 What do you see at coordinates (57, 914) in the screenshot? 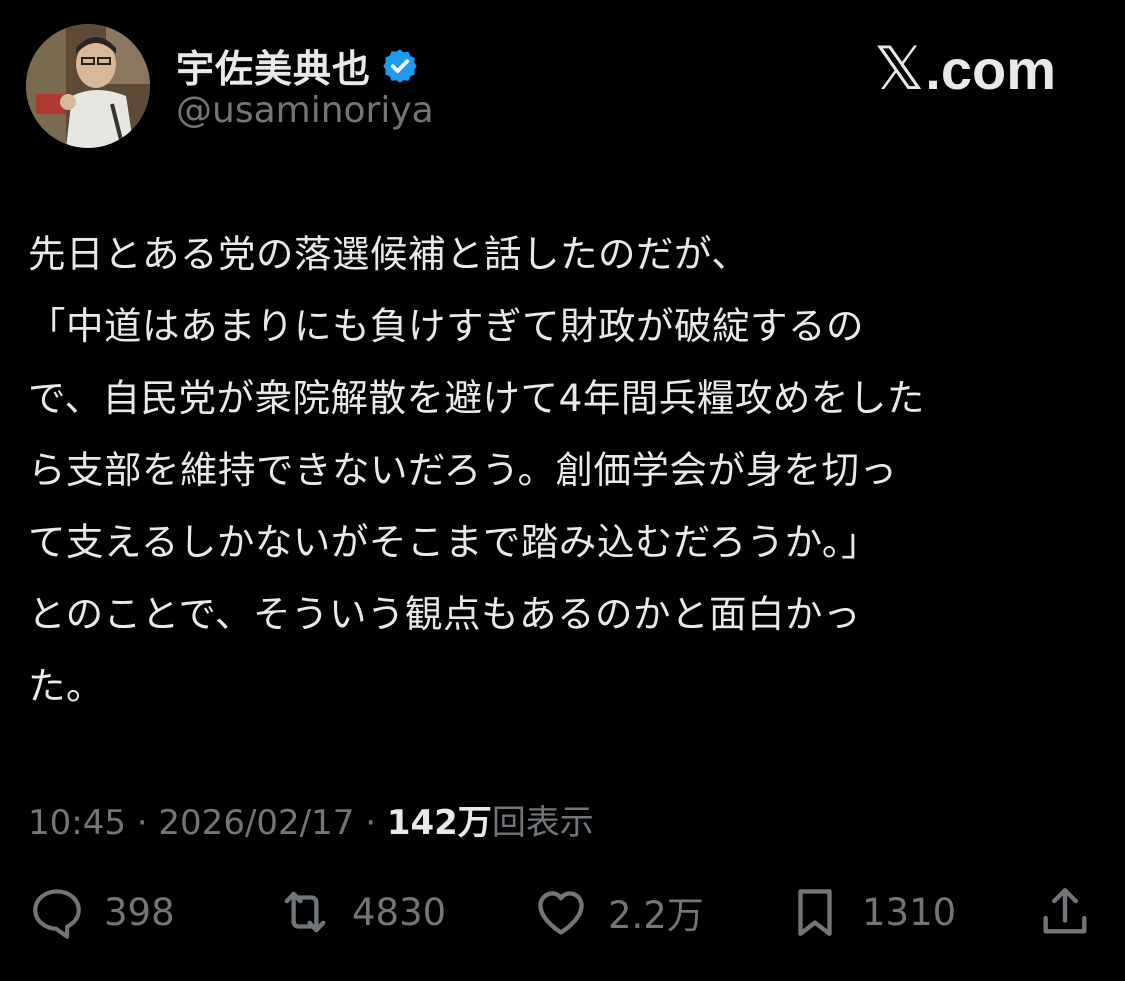
I see `reply-icon` at bounding box center [57, 914].